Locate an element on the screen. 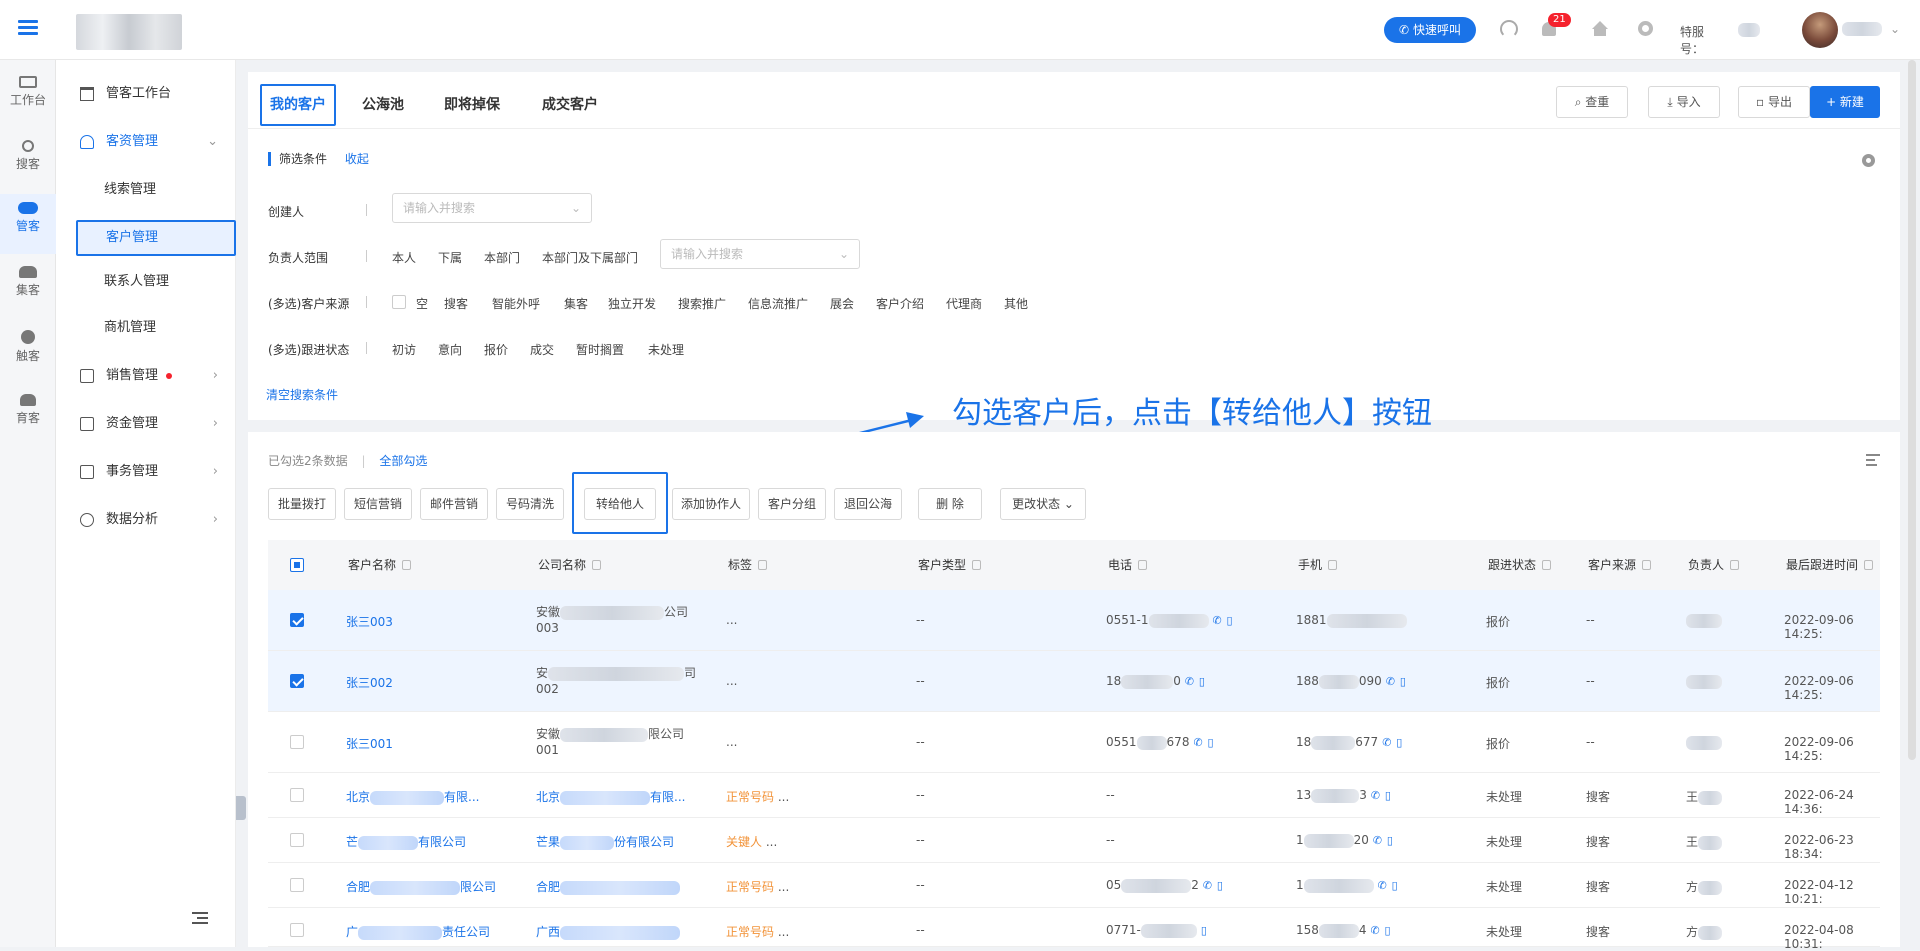 The width and height of the screenshot is (1920, 951). sidebar-item-customer-mgmt: 客资管理 ⌄ is located at coordinates (146, 142).